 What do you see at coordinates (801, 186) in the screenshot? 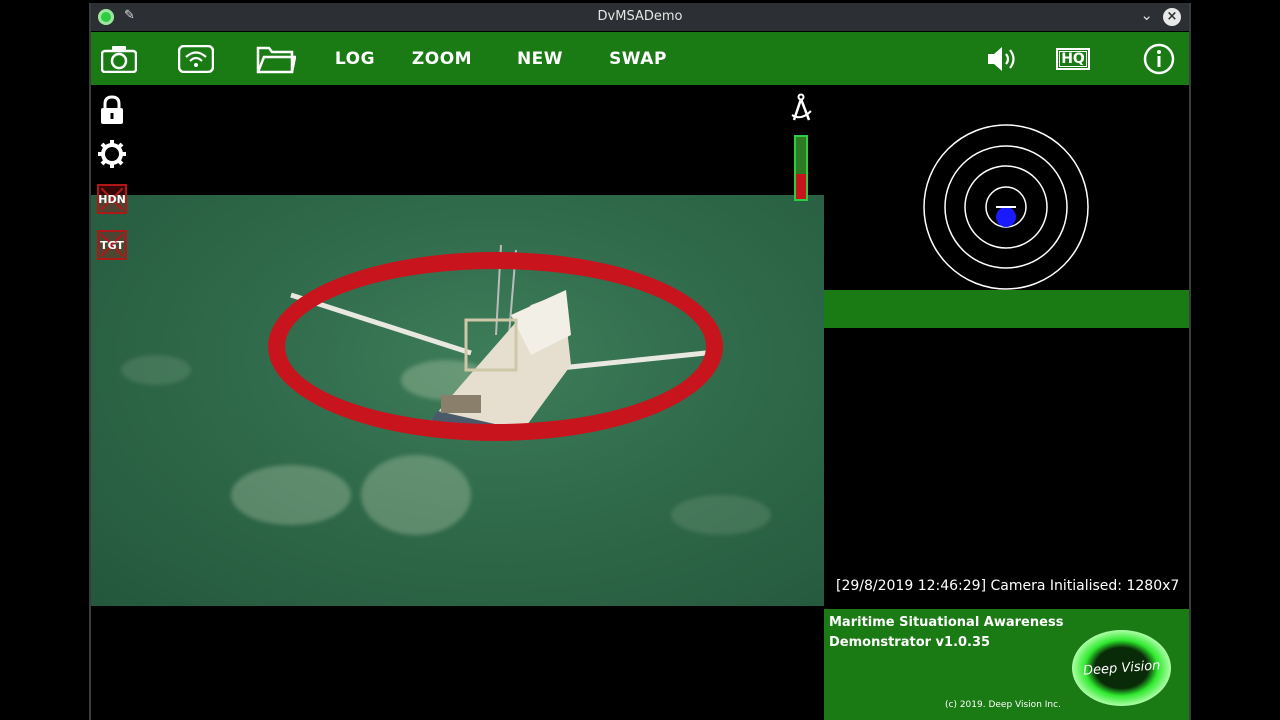
I see `signal-level-fill` at bounding box center [801, 186].